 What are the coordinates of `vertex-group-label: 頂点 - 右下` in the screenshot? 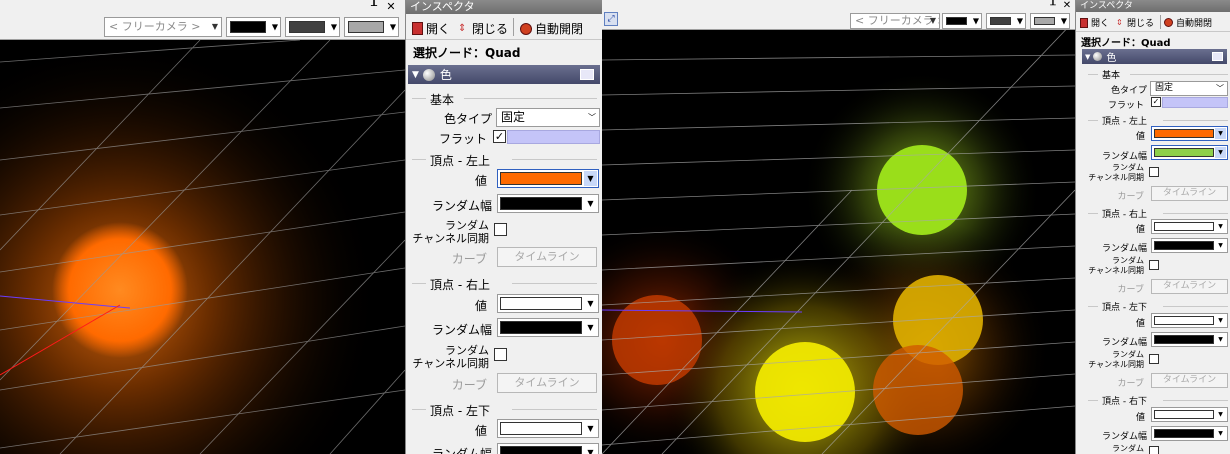 It's located at (1124, 402).